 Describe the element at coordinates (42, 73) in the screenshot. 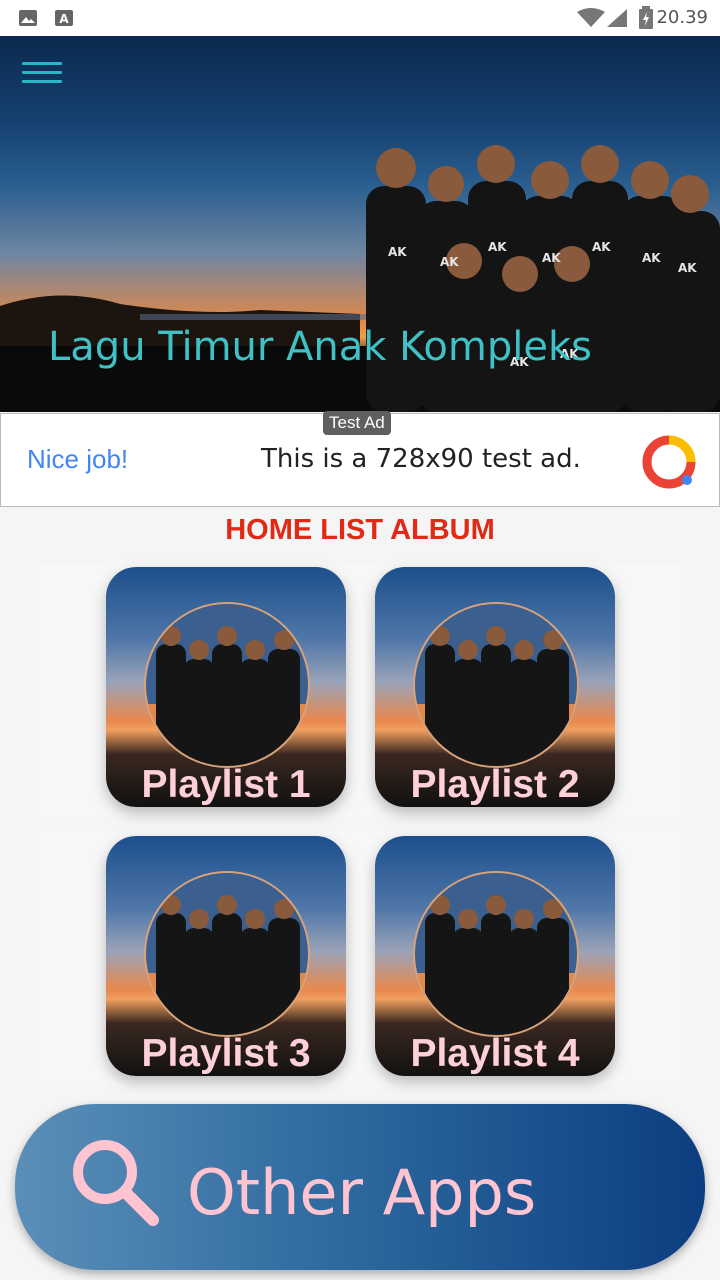

I see `hamburger-menu-icon` at that location.